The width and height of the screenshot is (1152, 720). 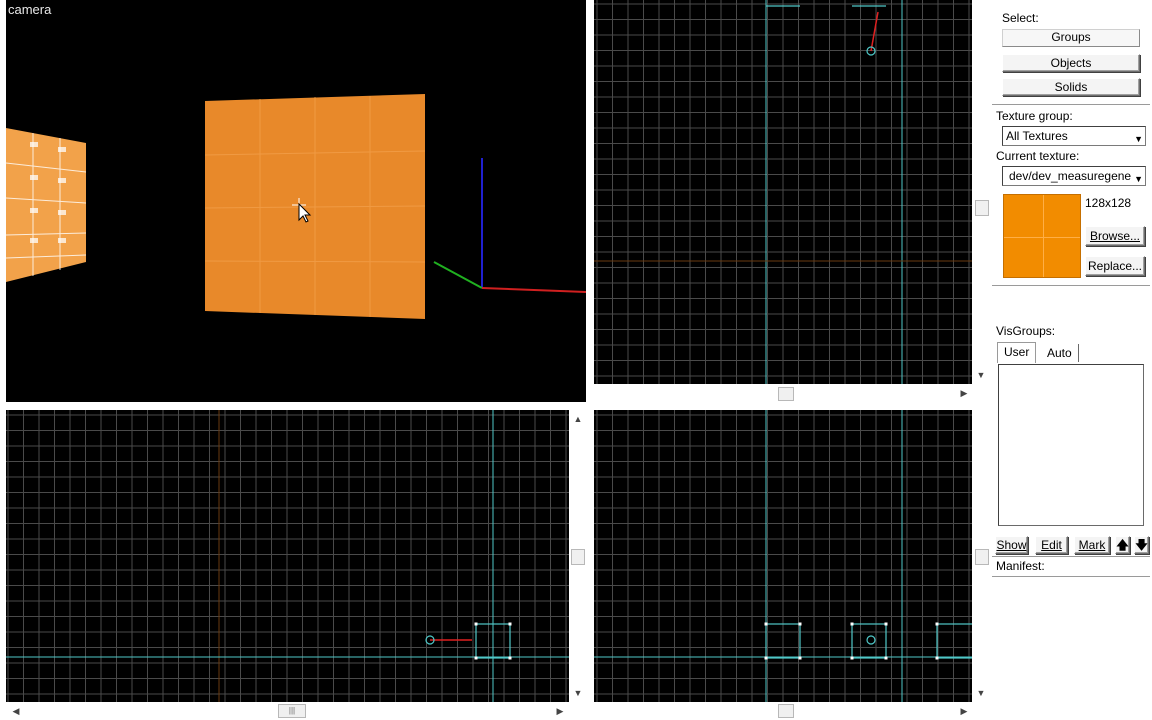 I want to click on select-objects-button: Objects, so click(x=1071, y=63).